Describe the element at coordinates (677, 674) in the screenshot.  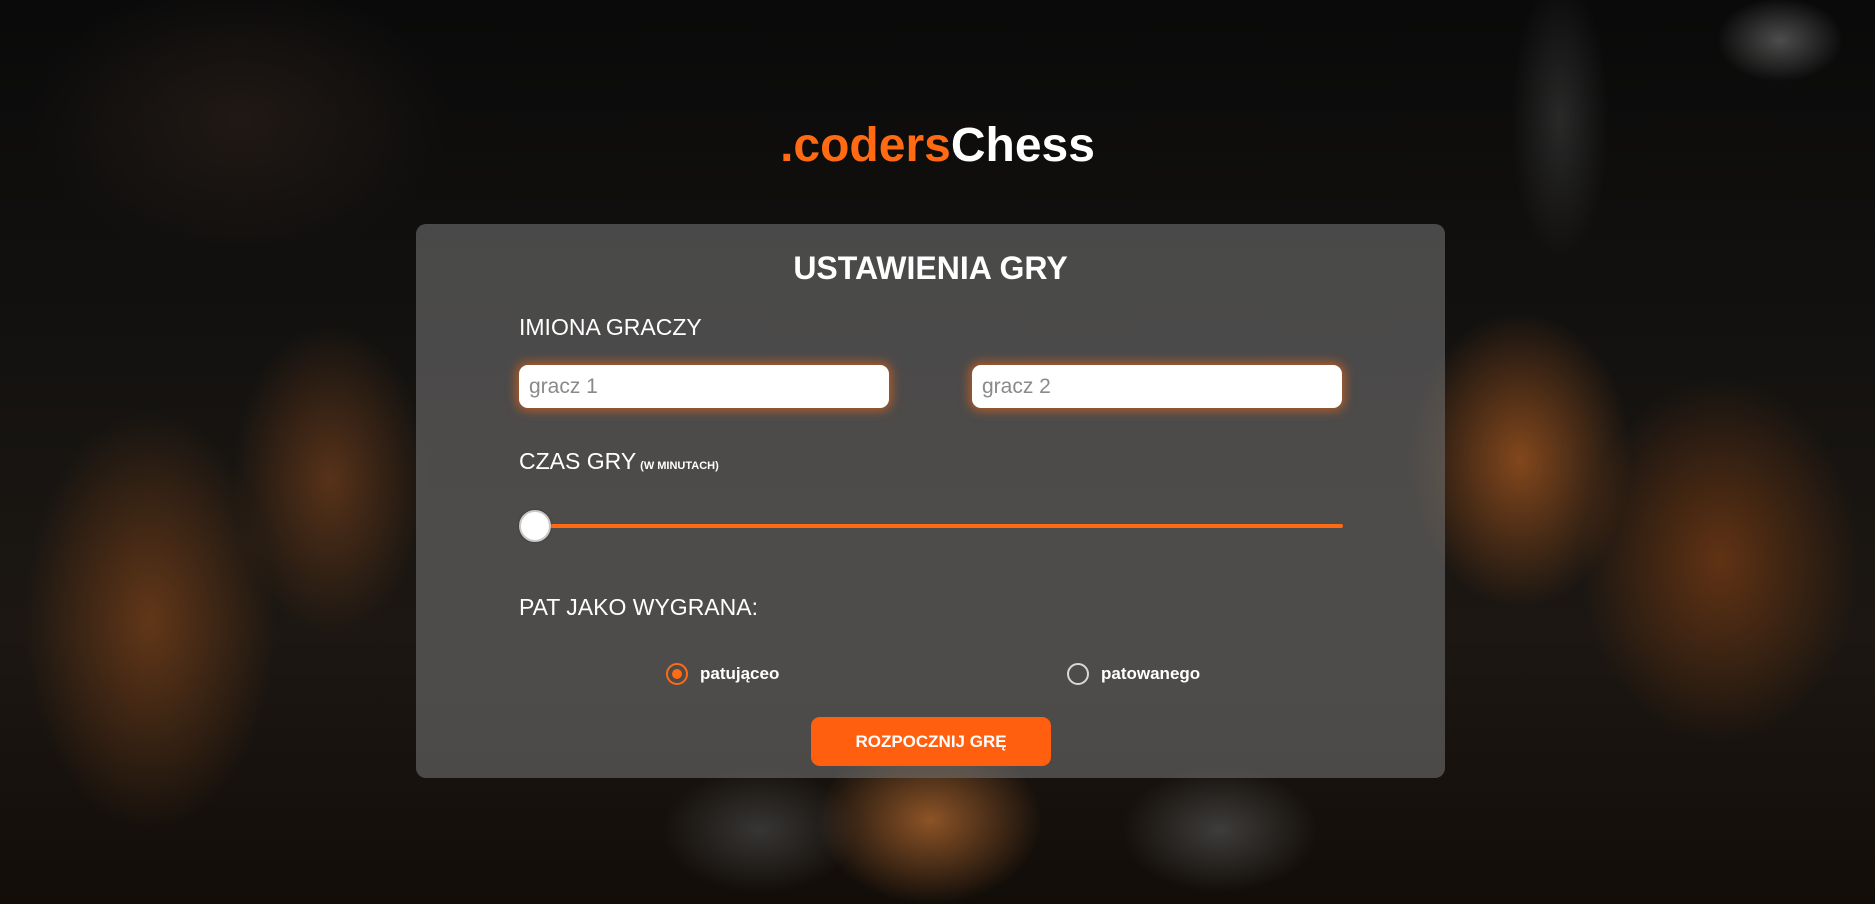
I see `radio-checked-icon` at that location.